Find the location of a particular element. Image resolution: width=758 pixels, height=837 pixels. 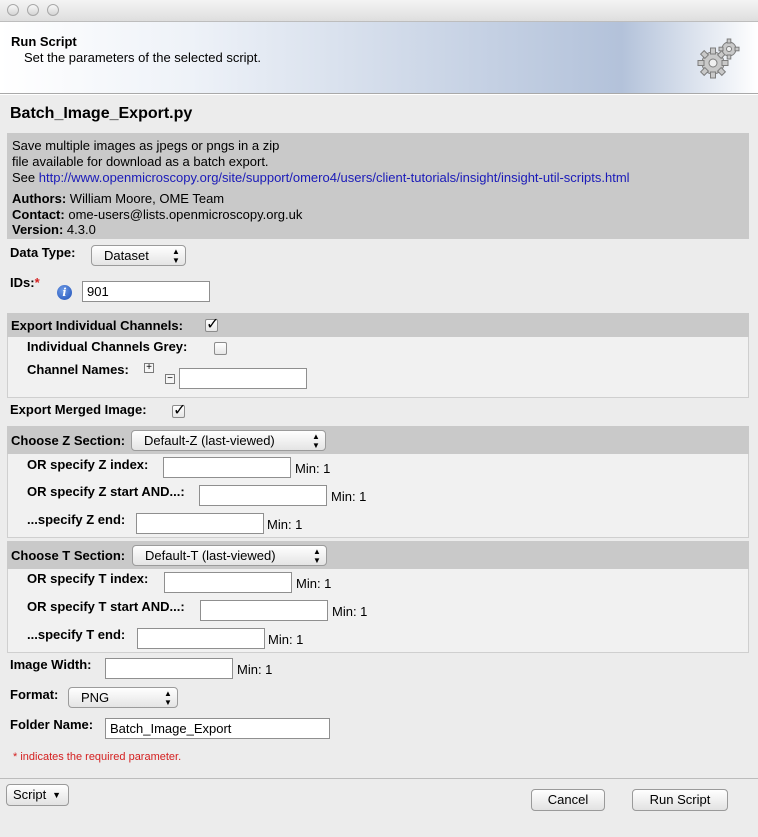

format-select: PNG ▲ ▼ is located at coordinates (123, 697).